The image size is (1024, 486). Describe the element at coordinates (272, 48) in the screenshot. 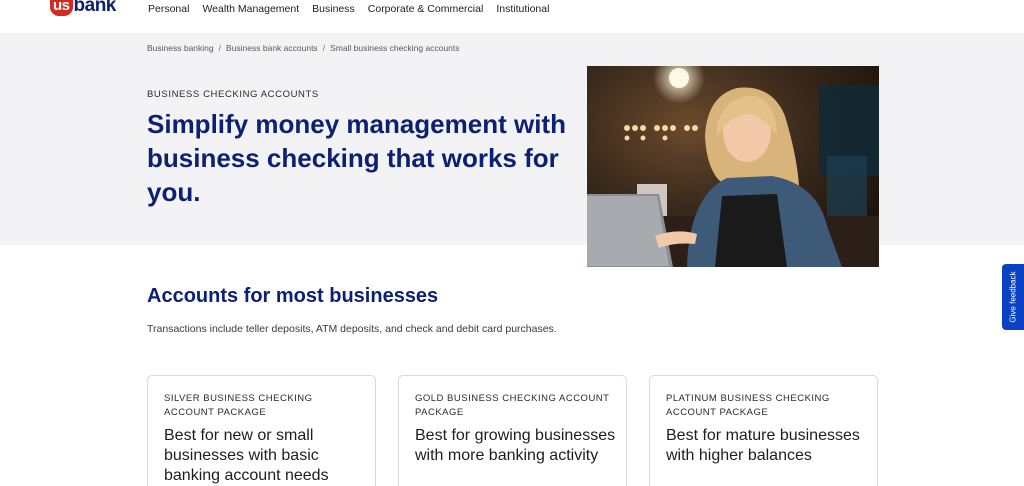

I see `breadcrumb-business-bank-accounts: Business bank accounts` at that location.